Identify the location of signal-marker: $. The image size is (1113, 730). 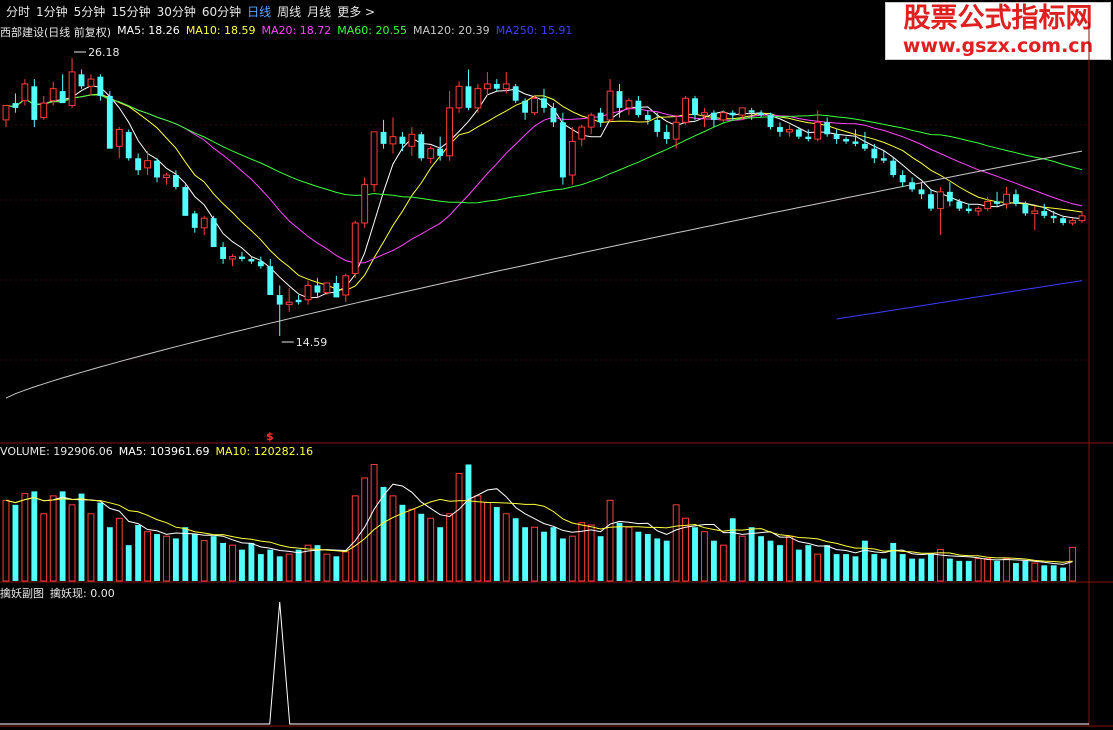
(270, 436).